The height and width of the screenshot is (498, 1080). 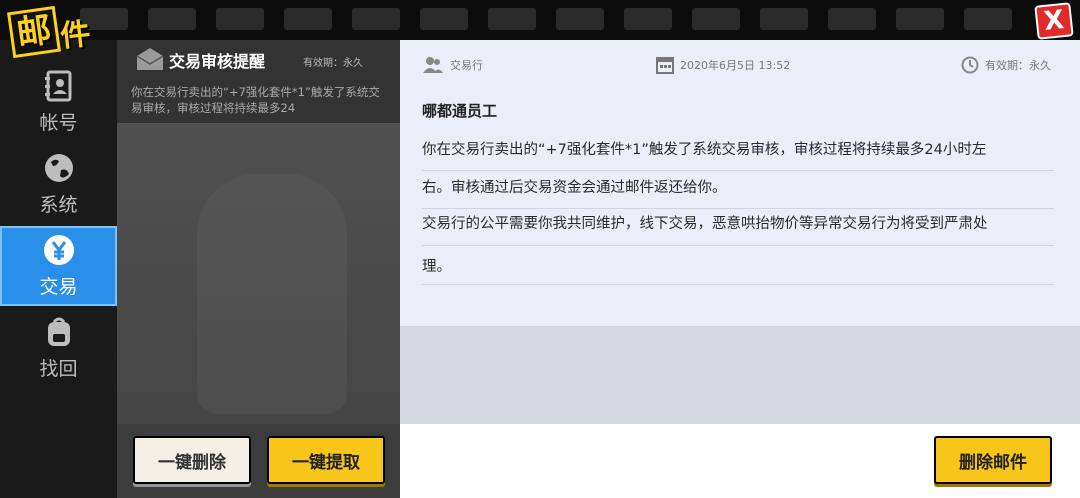 What do you see at coordinates (466, 65) in the screenshot?
I see `sender-name: 交易行` at bounding box center [466, 65].